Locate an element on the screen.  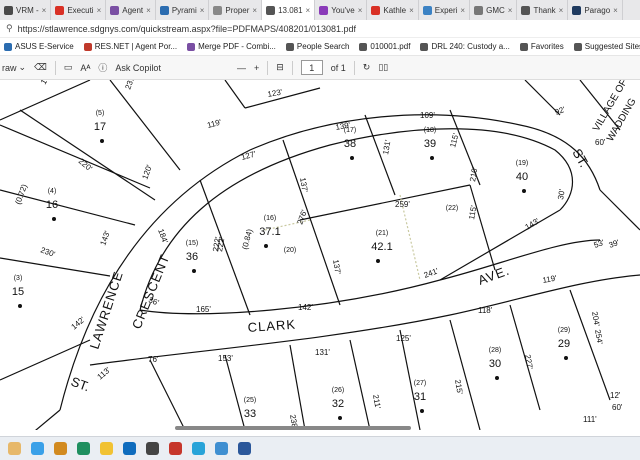
immersive-reader-button: ⓘ is located at coordinates (102, 67).